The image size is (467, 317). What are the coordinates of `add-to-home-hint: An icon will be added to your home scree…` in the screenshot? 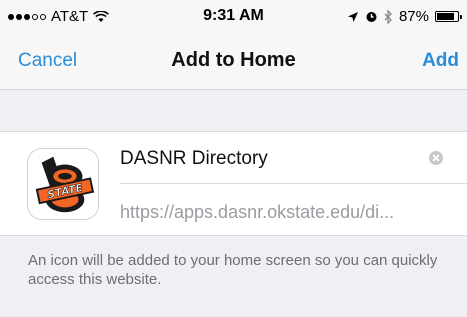 It's located at (233, 270).